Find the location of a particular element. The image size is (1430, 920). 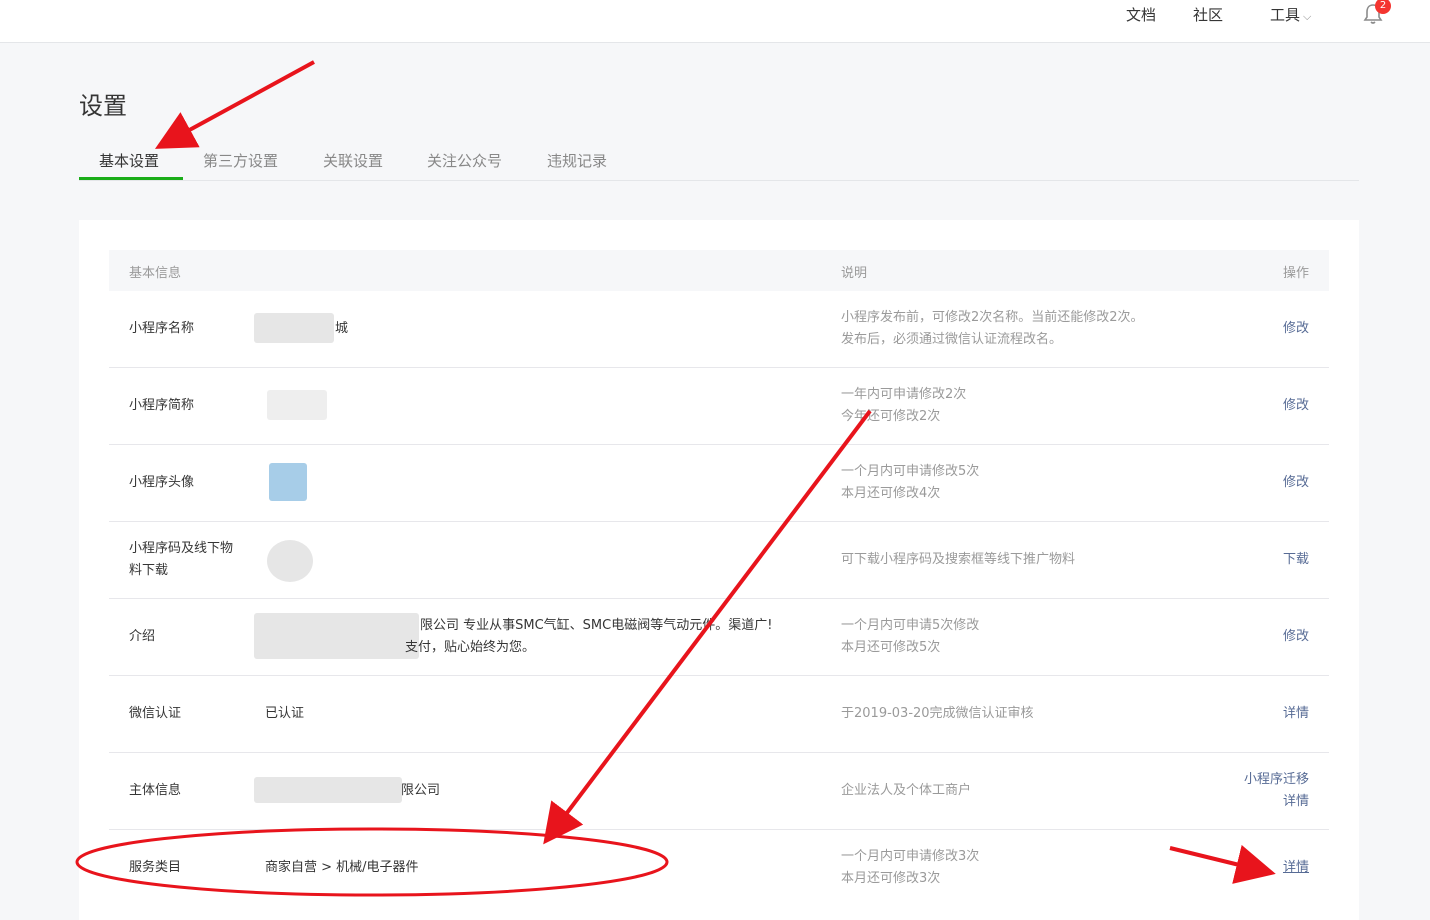

arrow-to-service-category is located at coordinates (707, 627).